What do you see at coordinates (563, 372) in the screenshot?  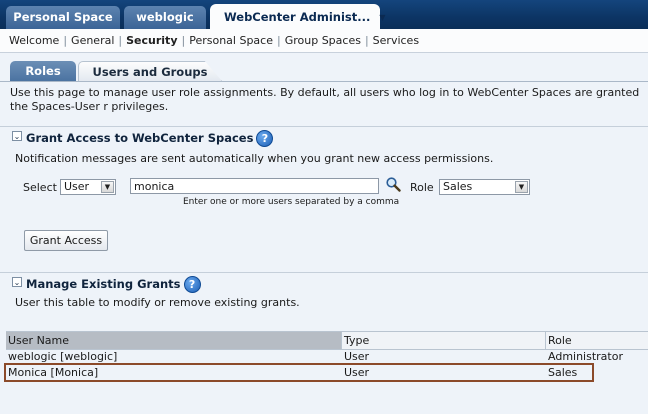 I see `cell-role: Sales` at bounding box center [563, 372].